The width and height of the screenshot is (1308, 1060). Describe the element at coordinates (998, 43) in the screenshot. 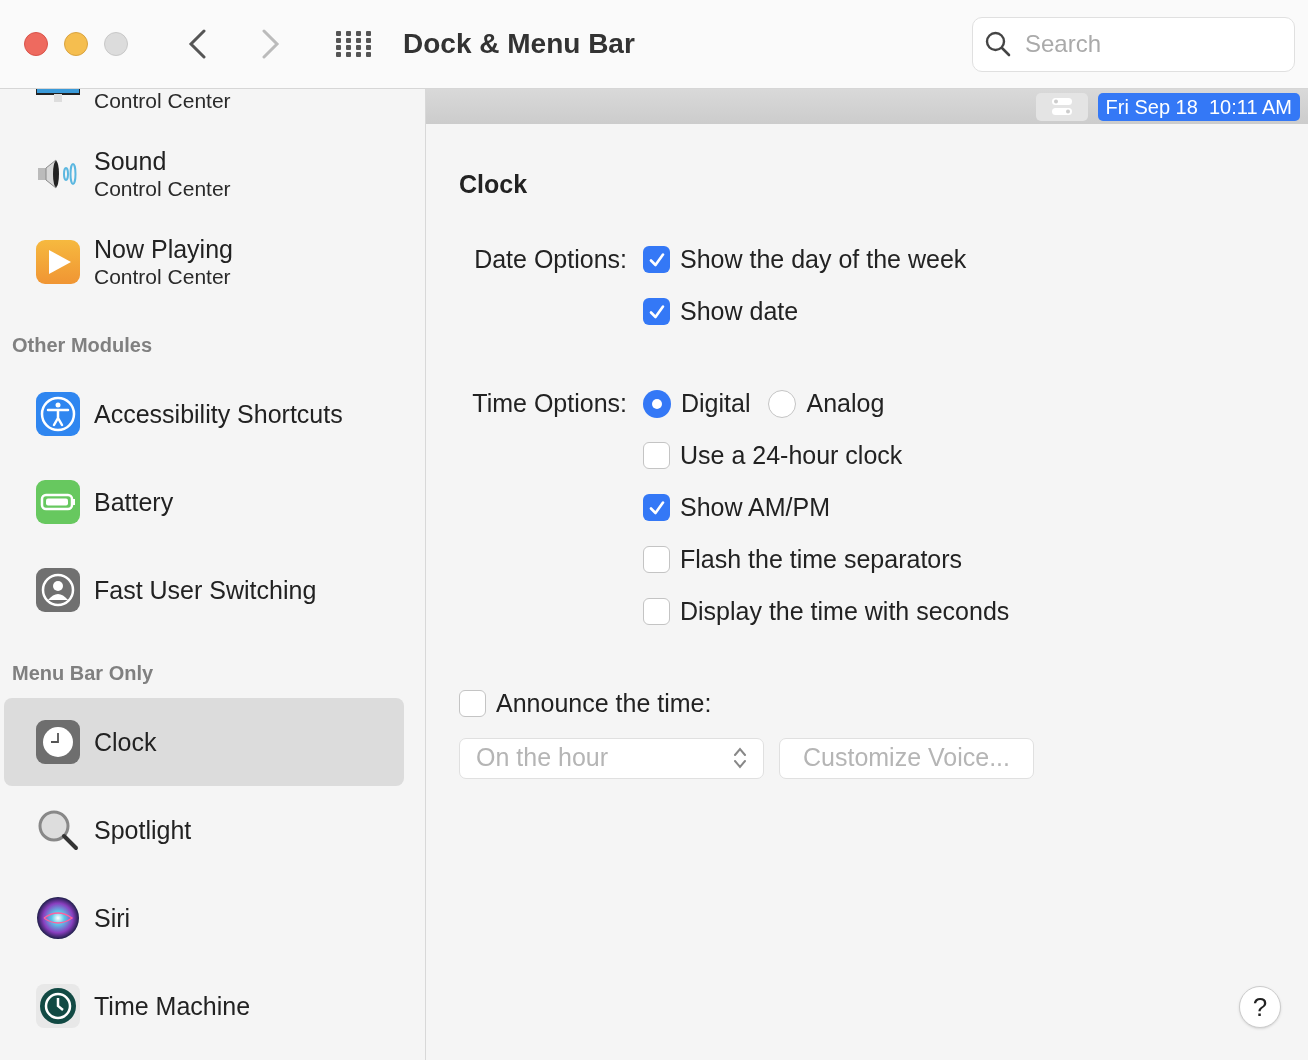

I see `search-icon` at that location.